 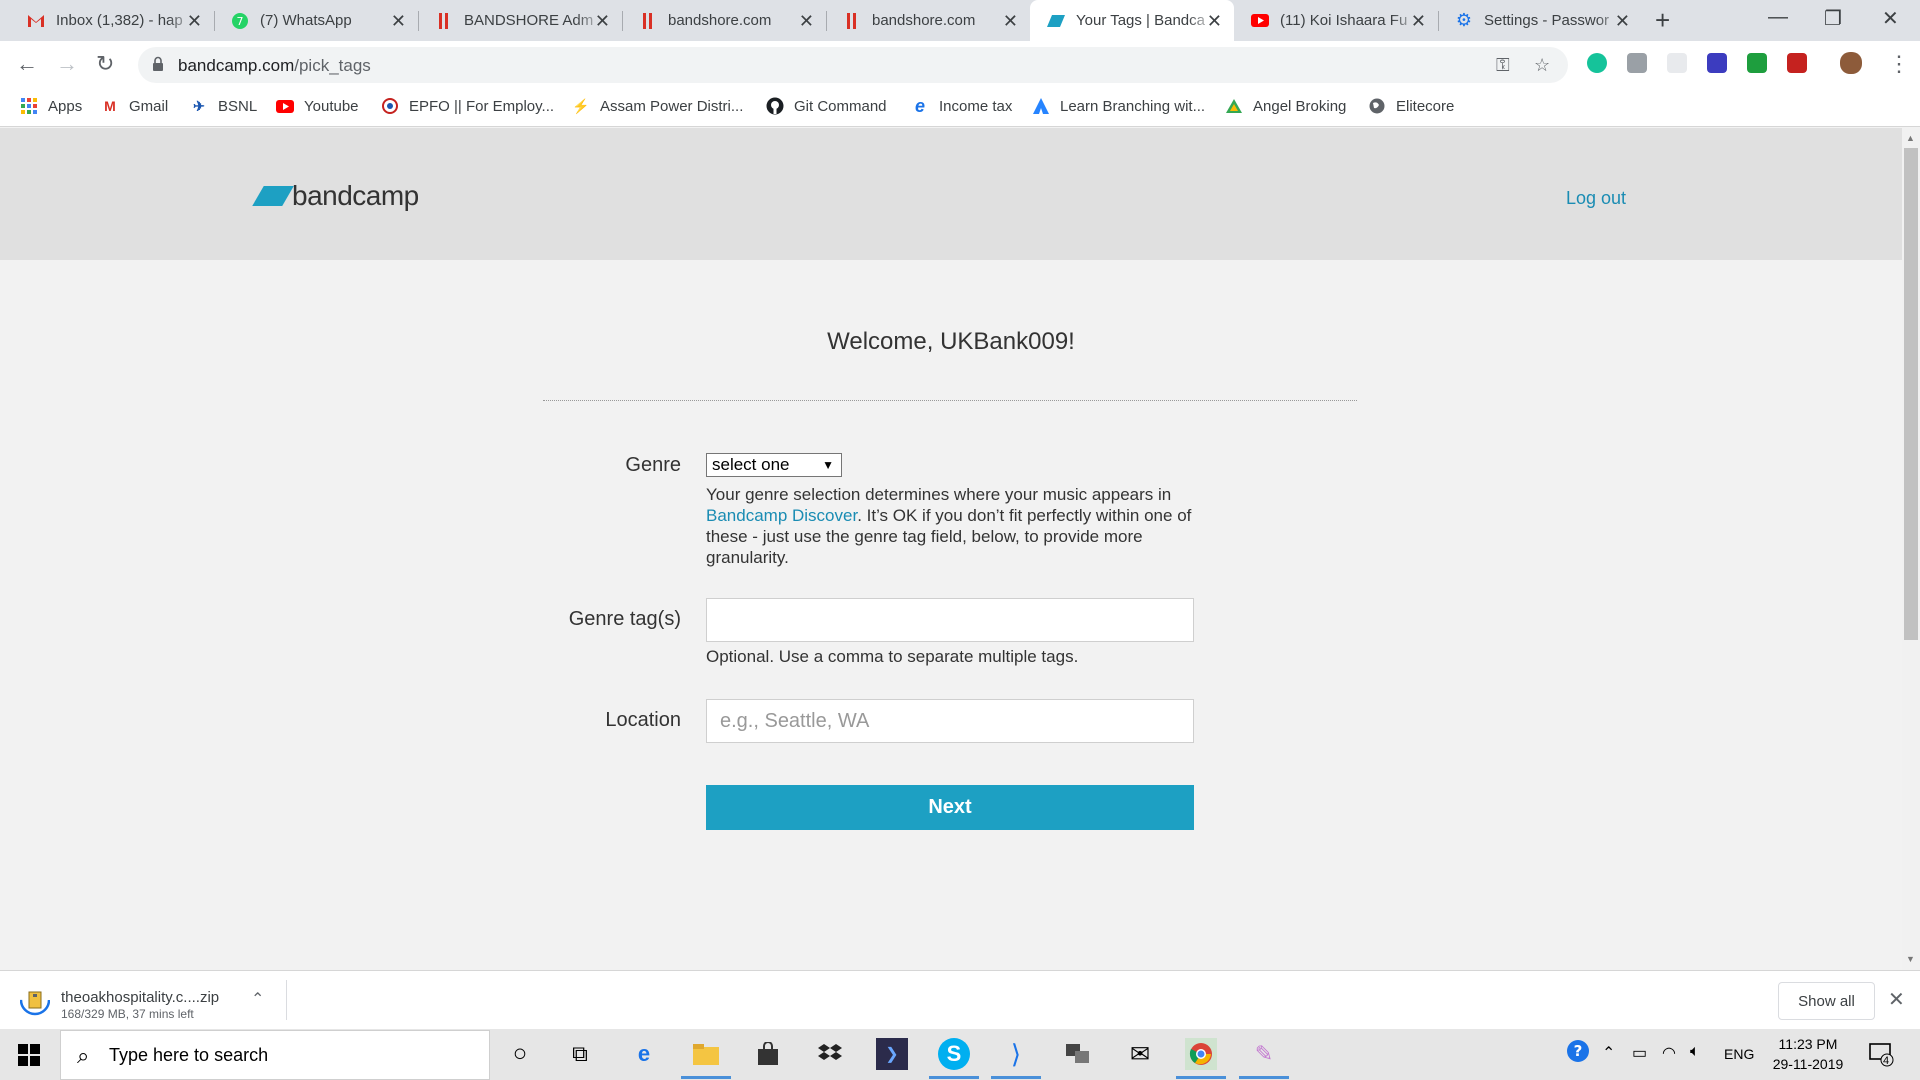 What do you see at coordinates (892, 1054) in the screenshot?
I see `powershell-icon: ❯` at bounding box center [892, 1054].